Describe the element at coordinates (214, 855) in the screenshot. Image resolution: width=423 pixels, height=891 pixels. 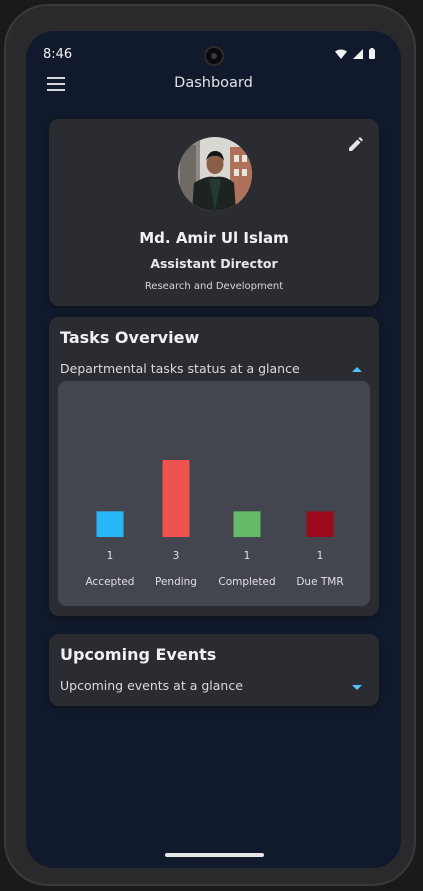
I see `home-indicator` at that location.